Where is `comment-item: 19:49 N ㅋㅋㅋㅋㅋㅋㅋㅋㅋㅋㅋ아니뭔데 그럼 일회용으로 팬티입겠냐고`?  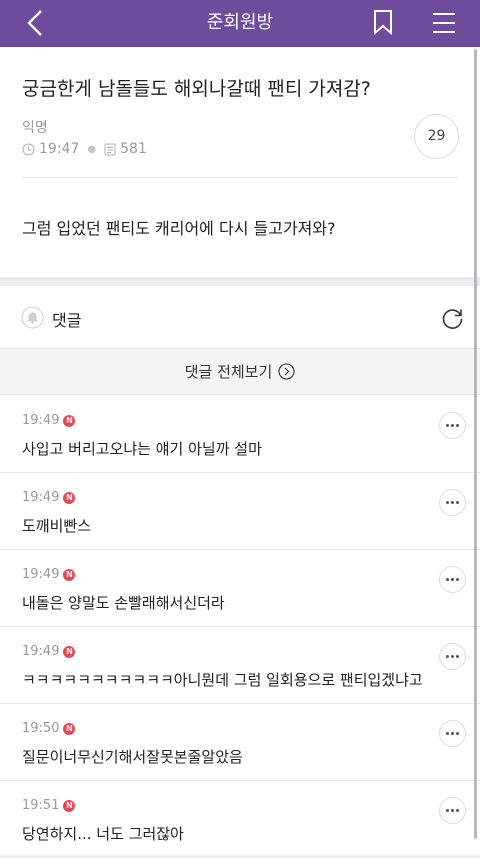
comment-item: 19:49 N ㅋㅋㅋㅋㅋㅋㅋㅋㅋㅋㅋ아니뭔데 그럼 일회용으로 팬티입겠냐고 is located at coordinates (240, 665).